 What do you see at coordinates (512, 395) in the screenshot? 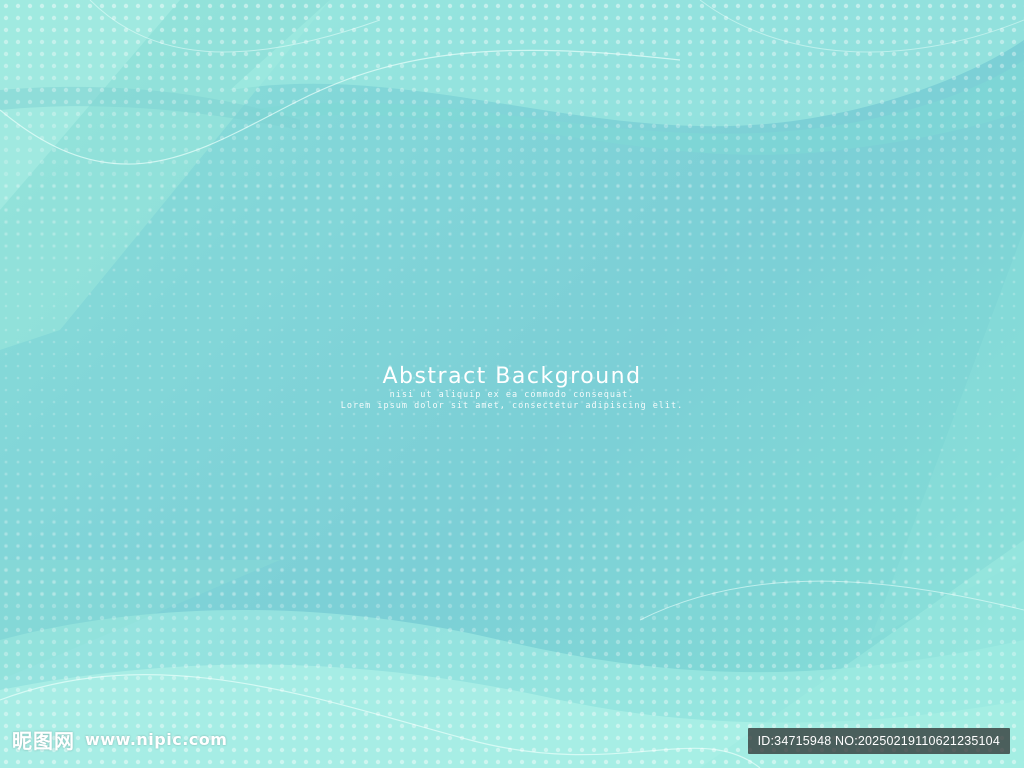
I see `headline-subline-1: nisi ut aliquip ex ea commodo consequat.` at bounding box center [512, 395].